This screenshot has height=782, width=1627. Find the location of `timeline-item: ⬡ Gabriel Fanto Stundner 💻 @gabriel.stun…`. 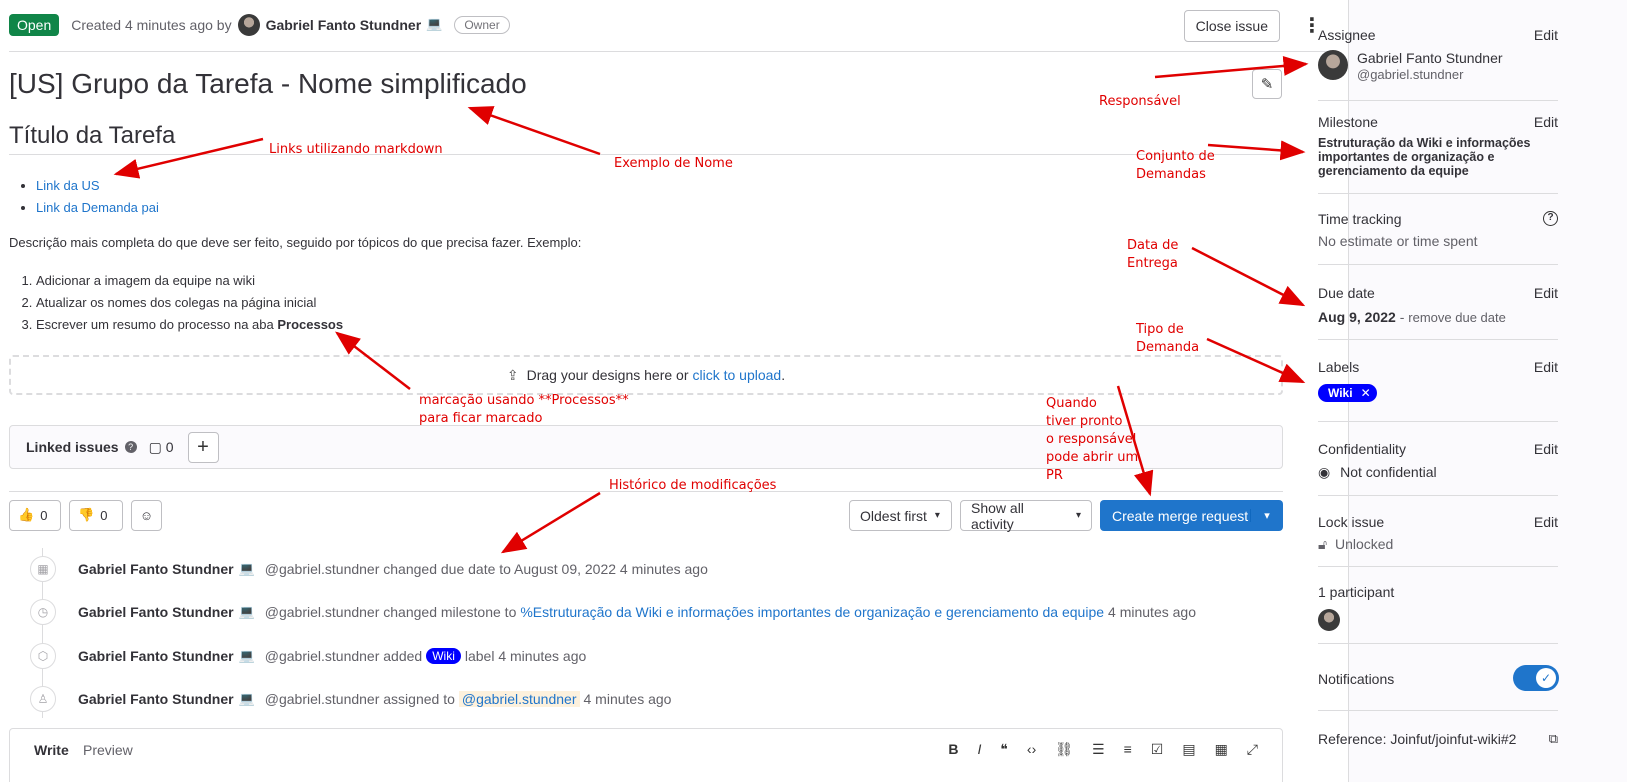

timeline-item: ⬡ Gabriel Fanto Stundner 💻 @gabriel.stun… is located at coordinates (308, 656).